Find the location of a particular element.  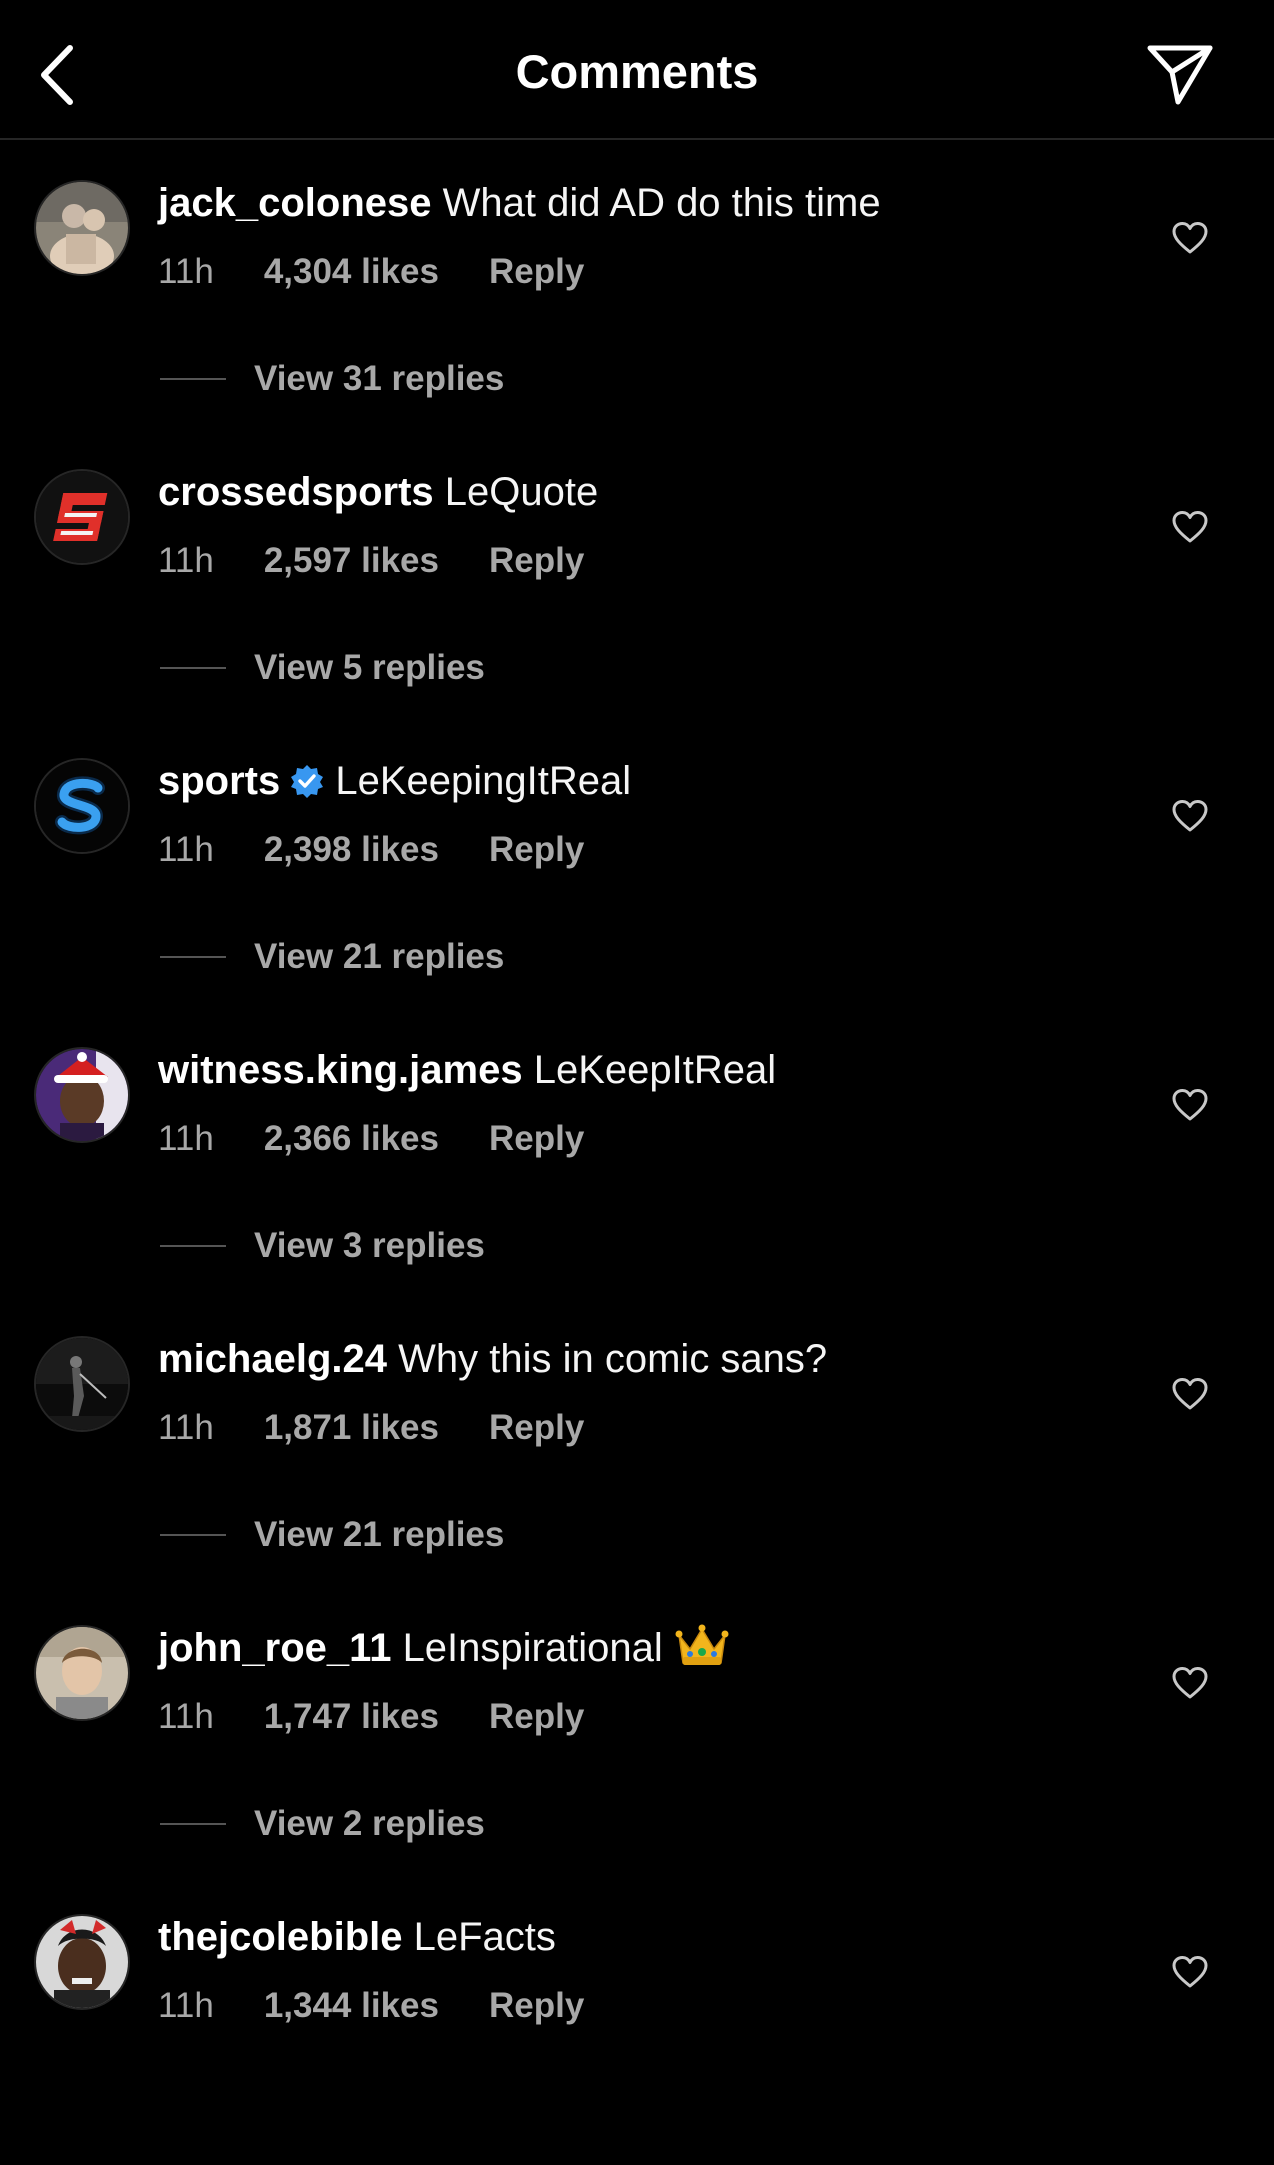

comment-like-count: 2,366 likes is located at coordinates (351, 1139).